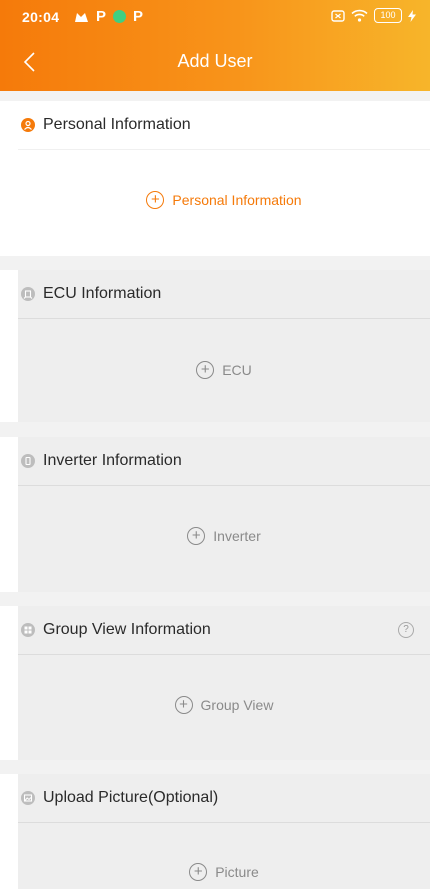  Describe the element at coordinates (28, 630) in the screenshot. I see `grid-icon` at that location.